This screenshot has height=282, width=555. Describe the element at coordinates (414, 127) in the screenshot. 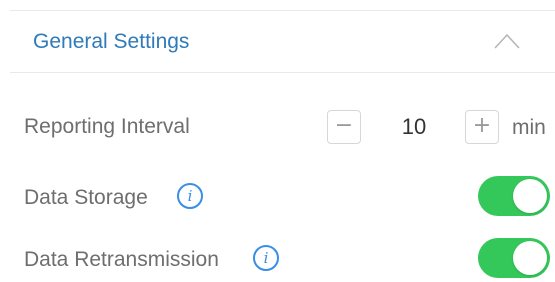

I see `interval-value-input: 10` at that location.